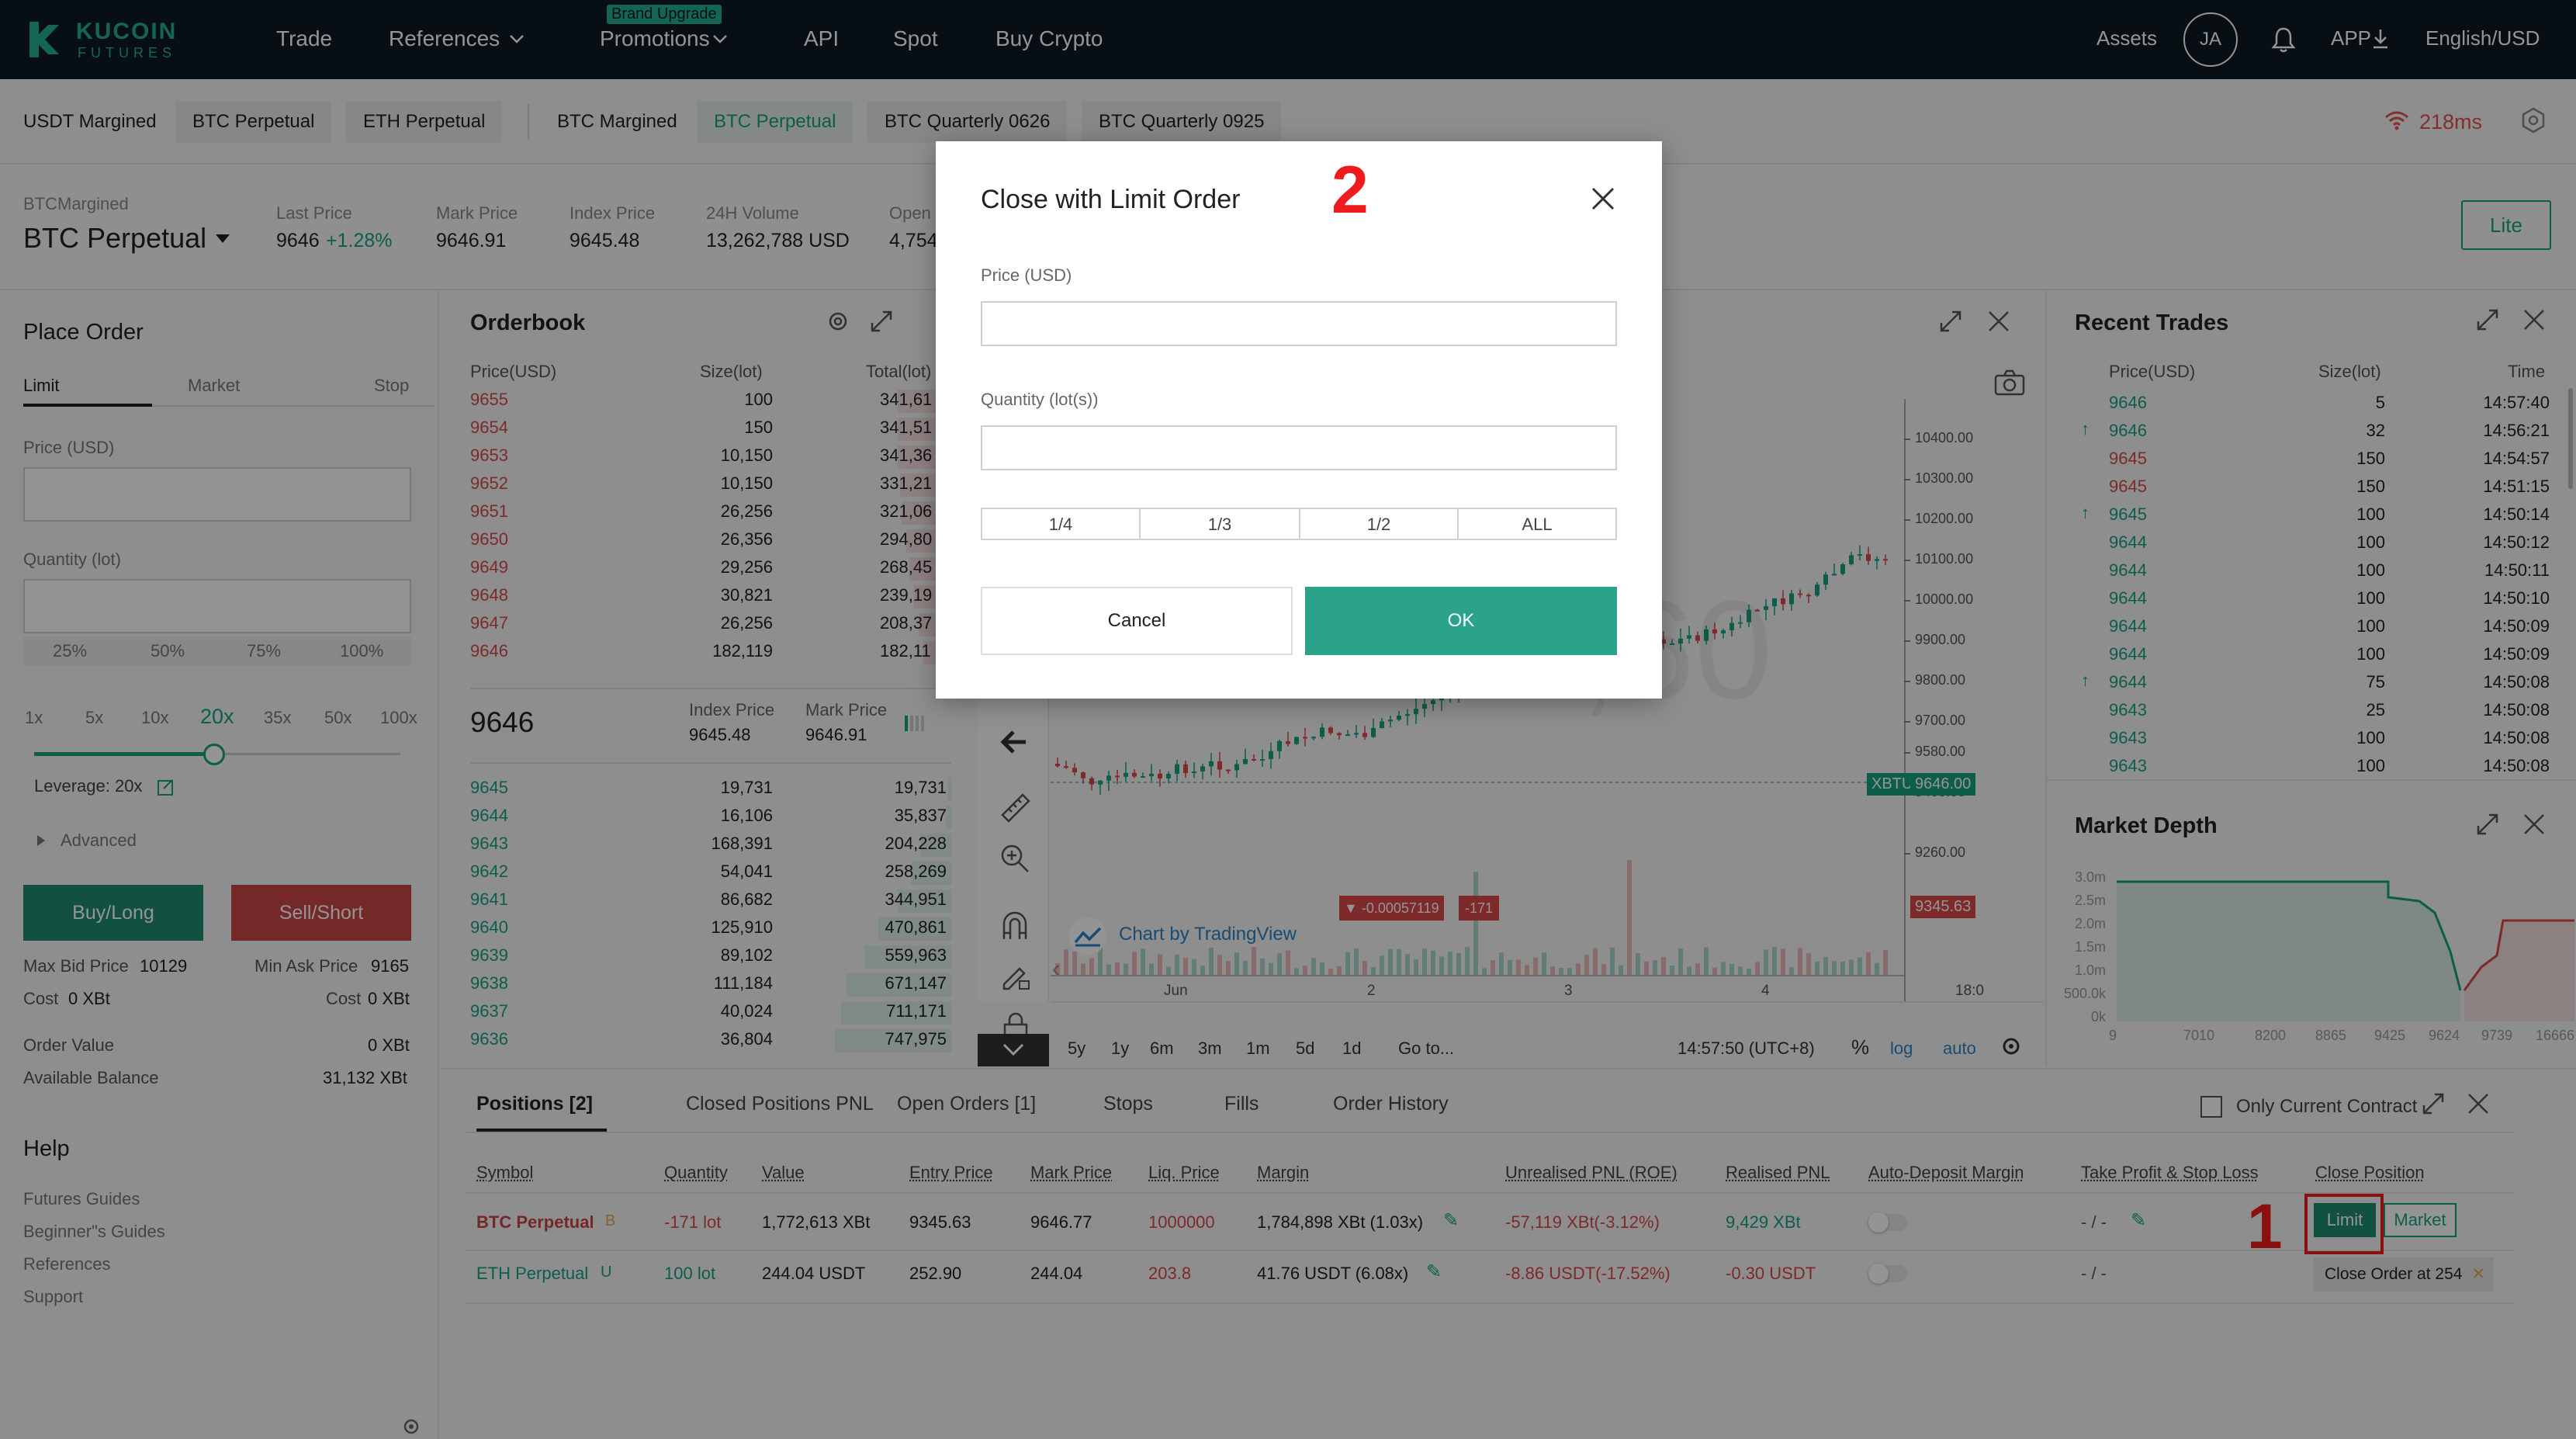 This screenshot has width=2576, height=1439. Describe the element at coordinates (1538, 524) in the screenshot. I see `fraction-all: ALL` at that location.